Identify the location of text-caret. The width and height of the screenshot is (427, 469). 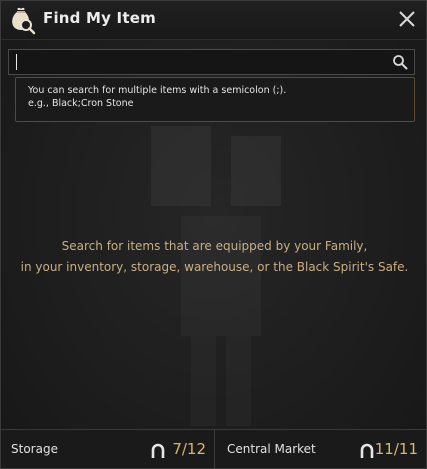
(16, 62).